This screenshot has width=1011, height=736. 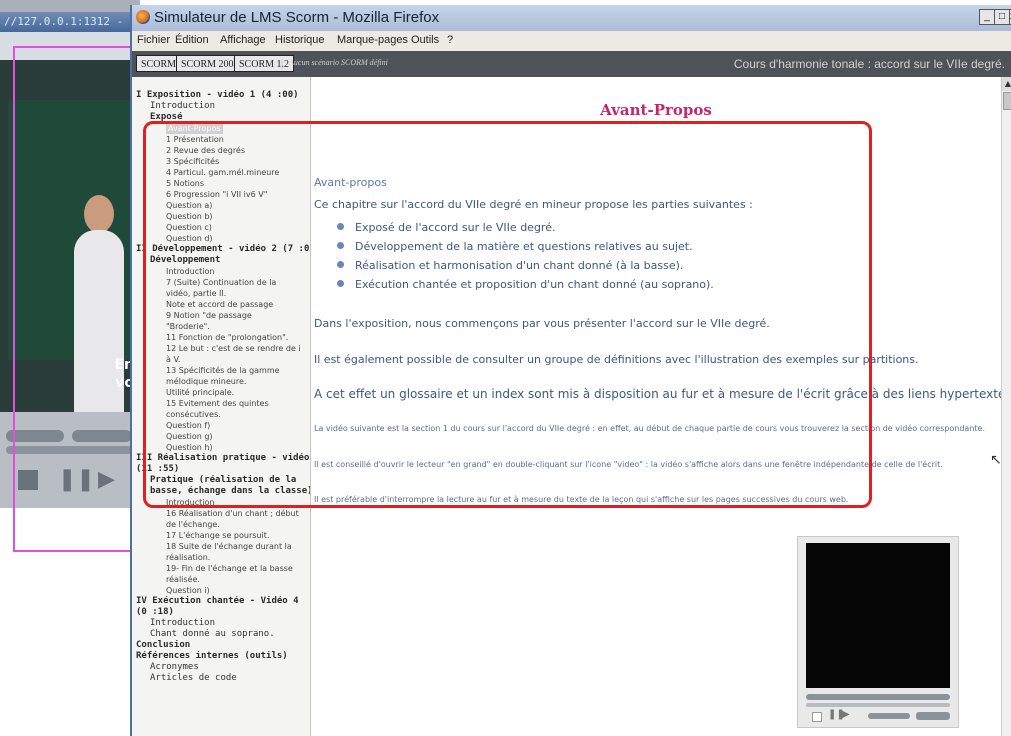 What do you see at coordinates (183, 579) in the screenshot?
I see `toc-item-label: réalisée.` at bounding box center [183, 579].